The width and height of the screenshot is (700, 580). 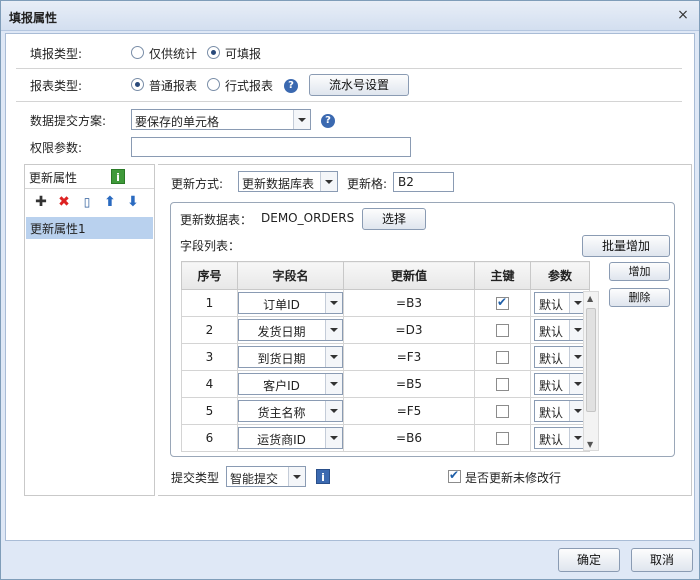 What do you see at coordinates (271, 147) in the screenshot?
I see `permission-input` at bounding box center [271, 147].